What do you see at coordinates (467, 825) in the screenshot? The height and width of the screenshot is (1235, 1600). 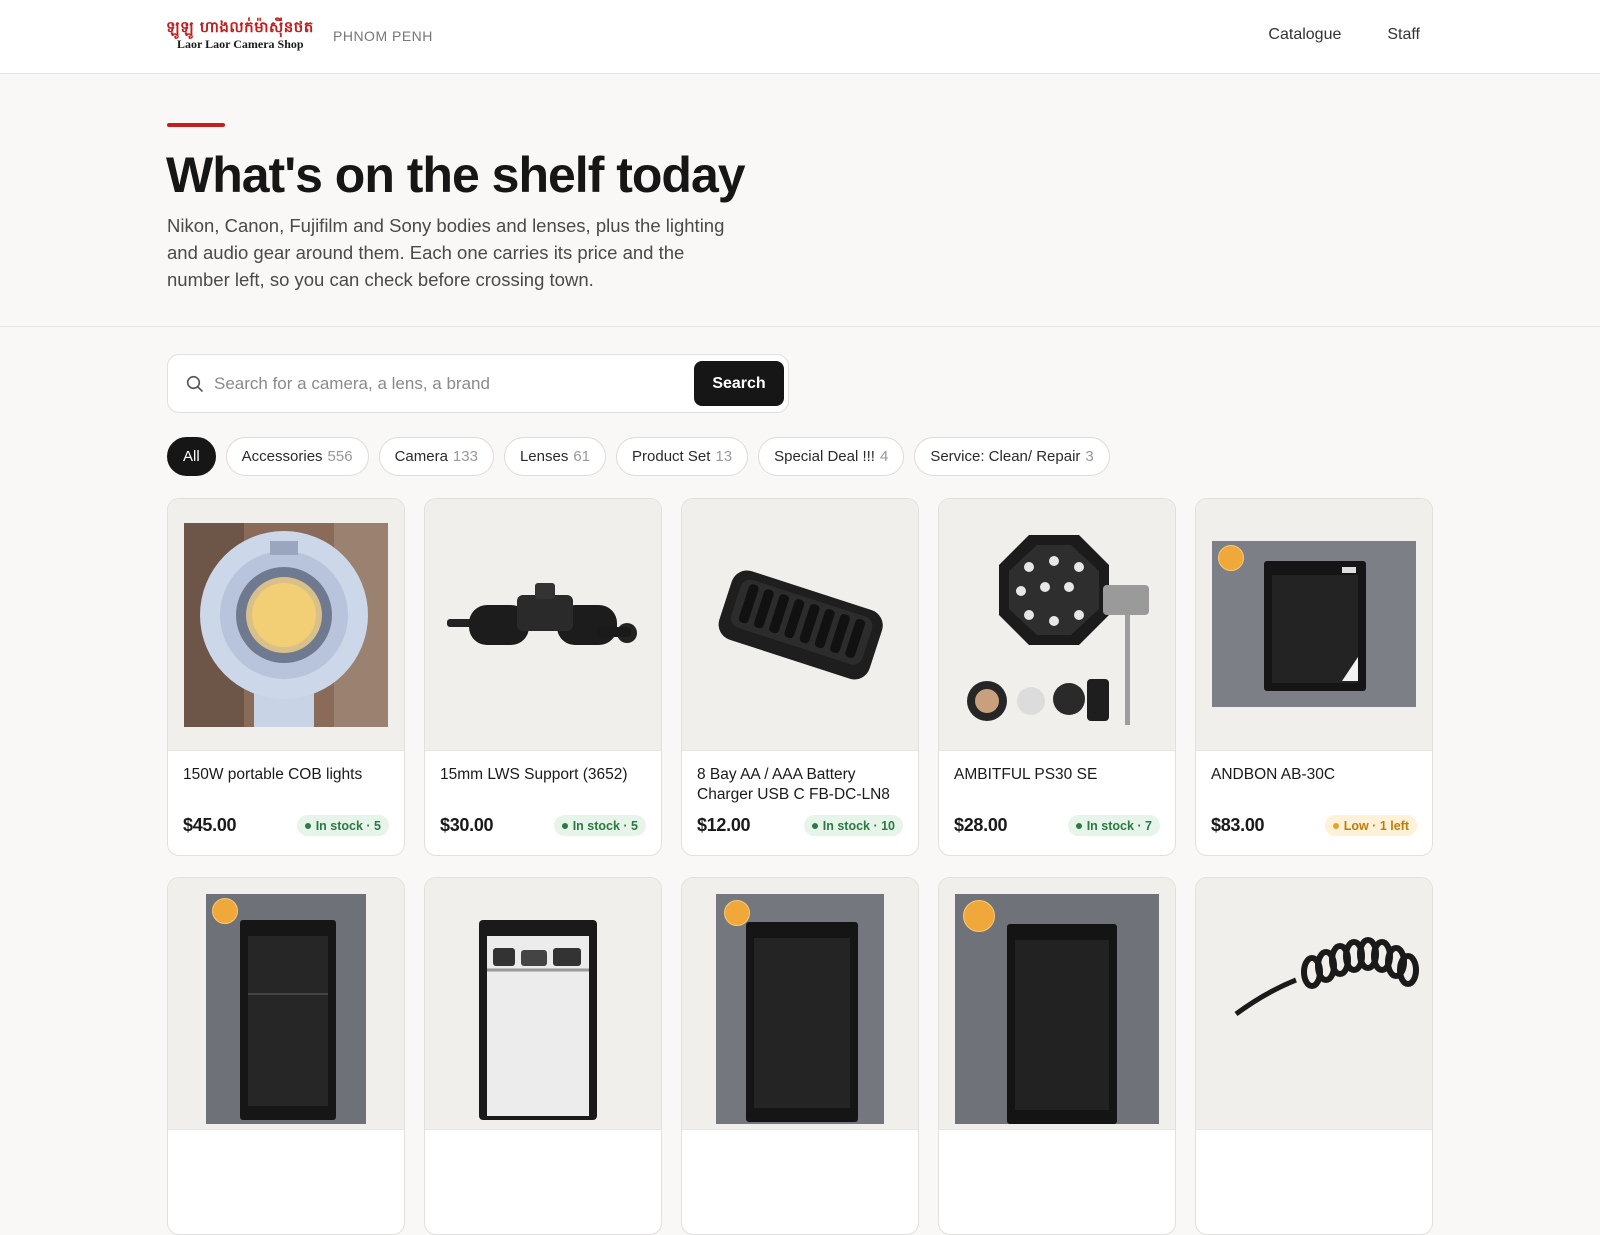 I see `product-price: $30.00` at bounding box center [467, 825].